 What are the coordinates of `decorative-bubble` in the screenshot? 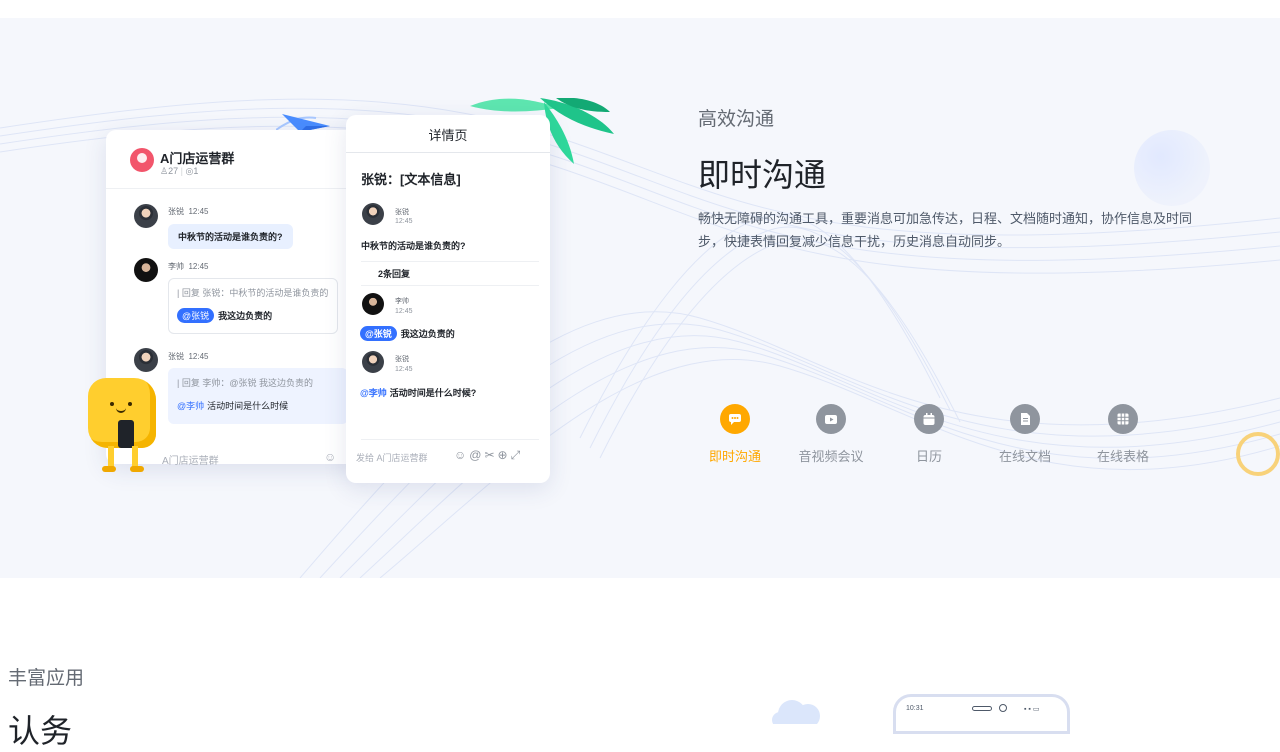 It's located at (1172, 168).